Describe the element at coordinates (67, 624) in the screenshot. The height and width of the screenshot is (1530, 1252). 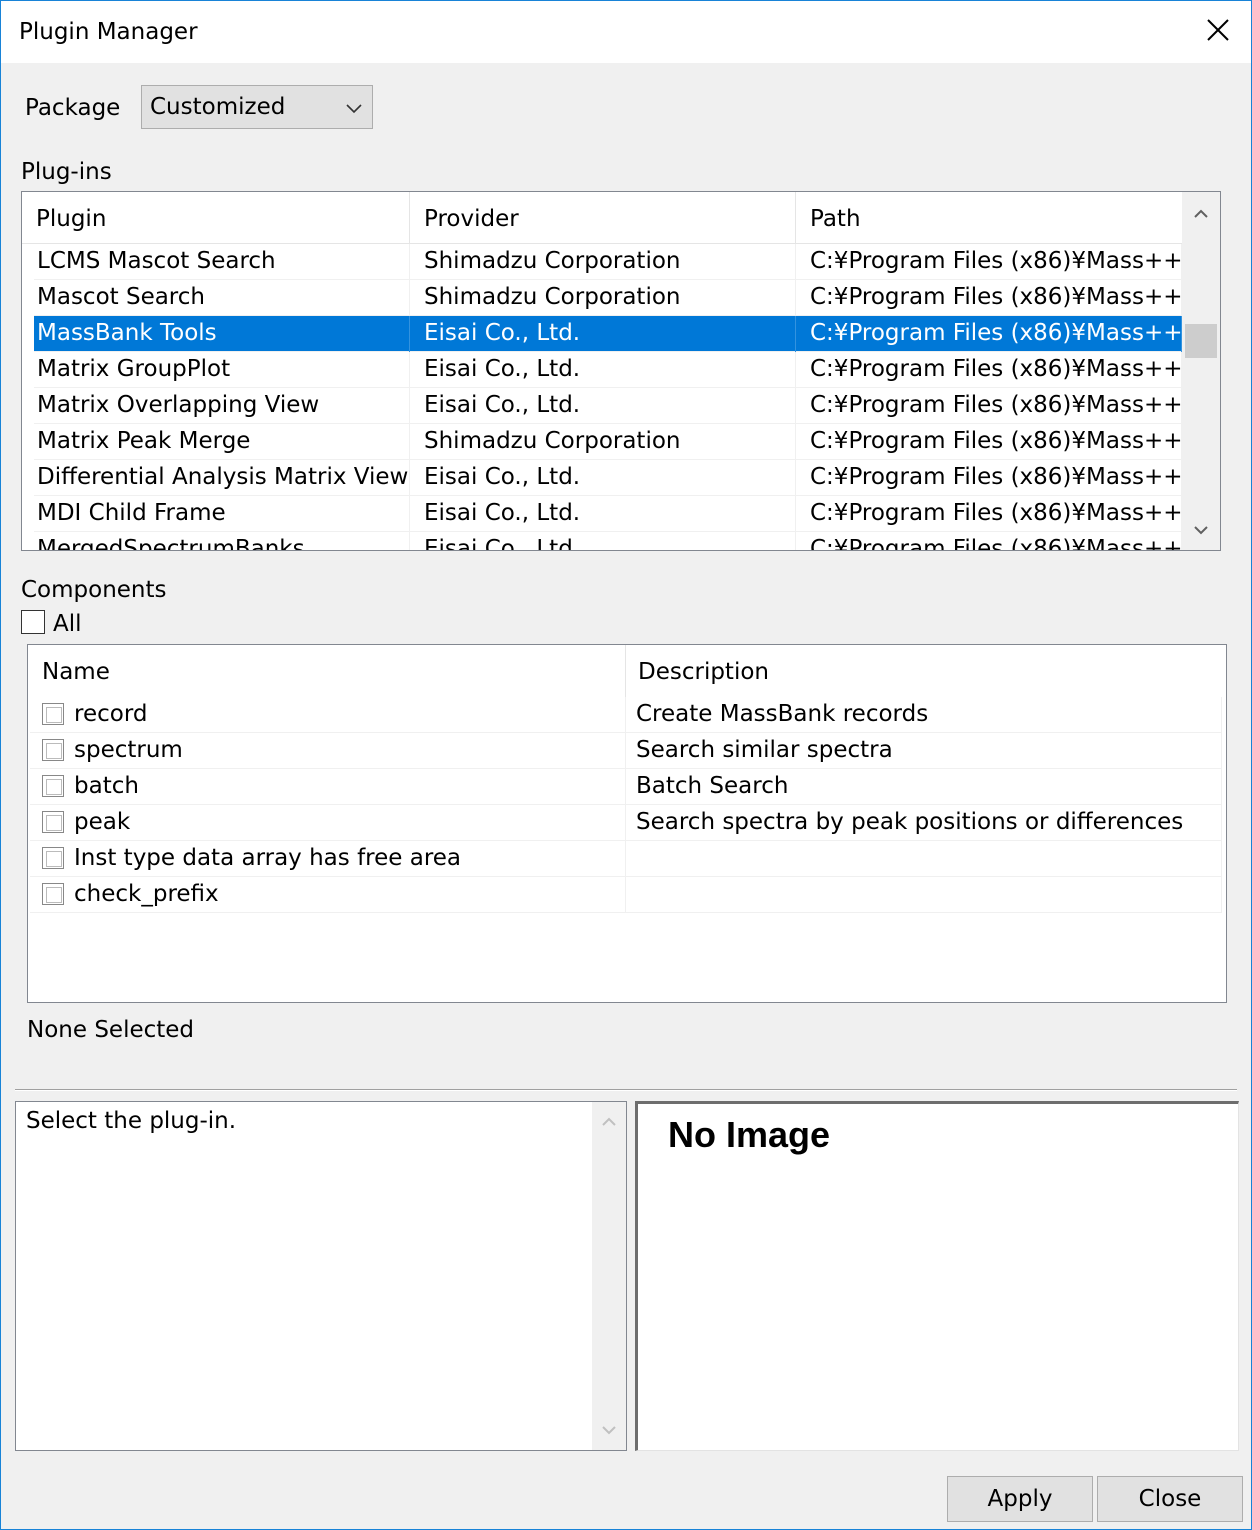
I see `all-checkbox-label: All` at that location.